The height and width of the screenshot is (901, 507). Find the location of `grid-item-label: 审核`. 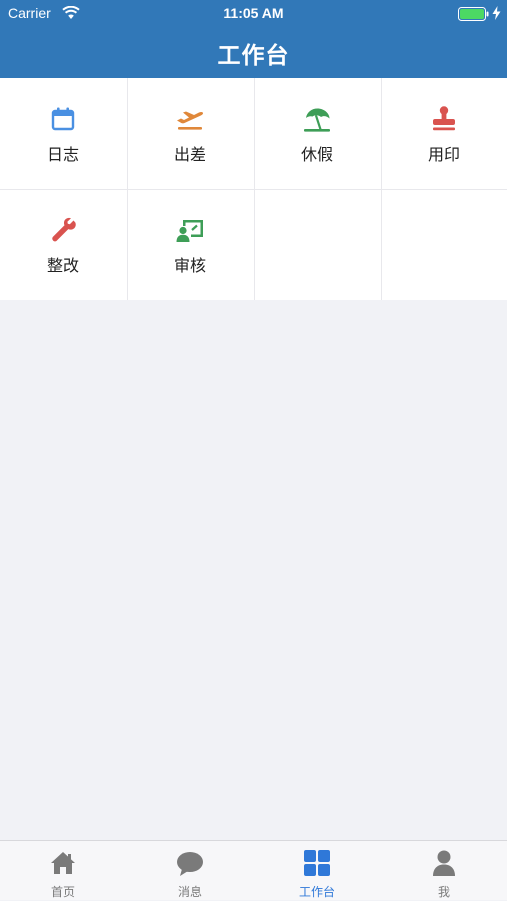

grid-item-label: 审核 is located at coordinates (189, 265).